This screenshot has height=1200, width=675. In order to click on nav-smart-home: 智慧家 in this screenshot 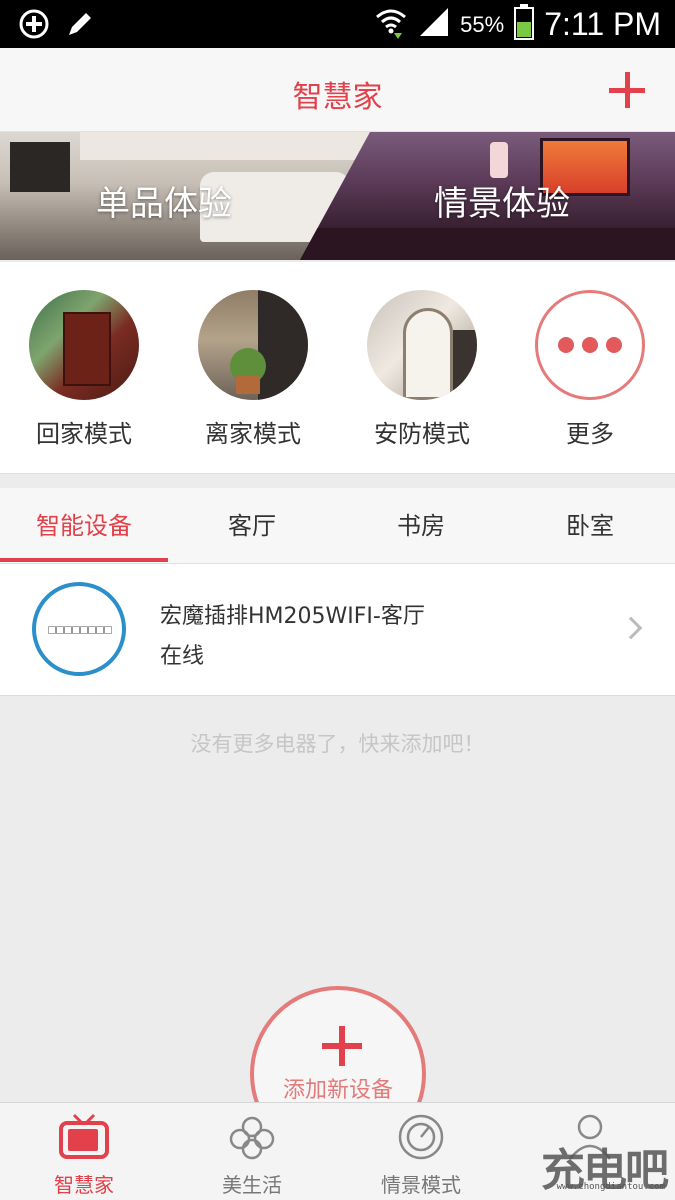, I will do `click(84, 1151)`.